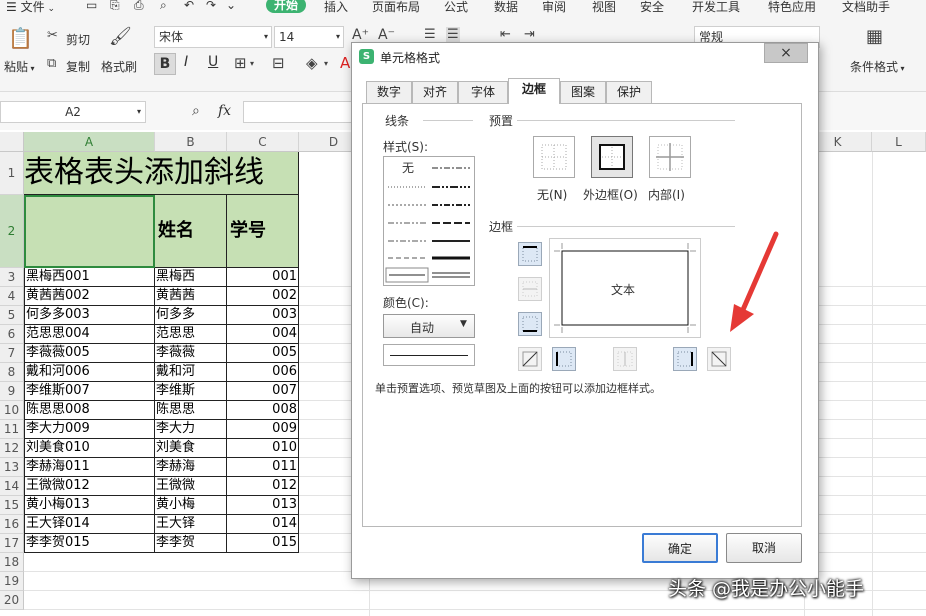 This screenshot has width=926, height=616. Describe the element at coordinates (163, 6) in the screenshot. I see `preview-icon: ⌕` at that location.